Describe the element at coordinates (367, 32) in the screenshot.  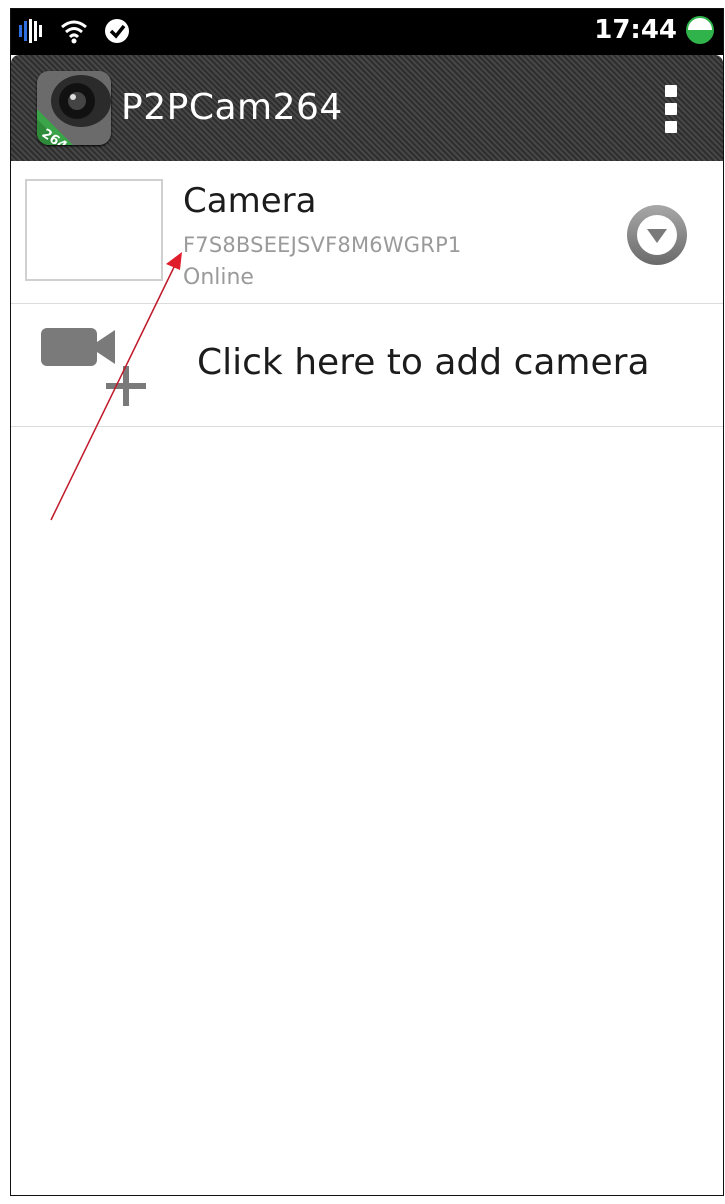
I see `status-bar: 17:44` at that location.